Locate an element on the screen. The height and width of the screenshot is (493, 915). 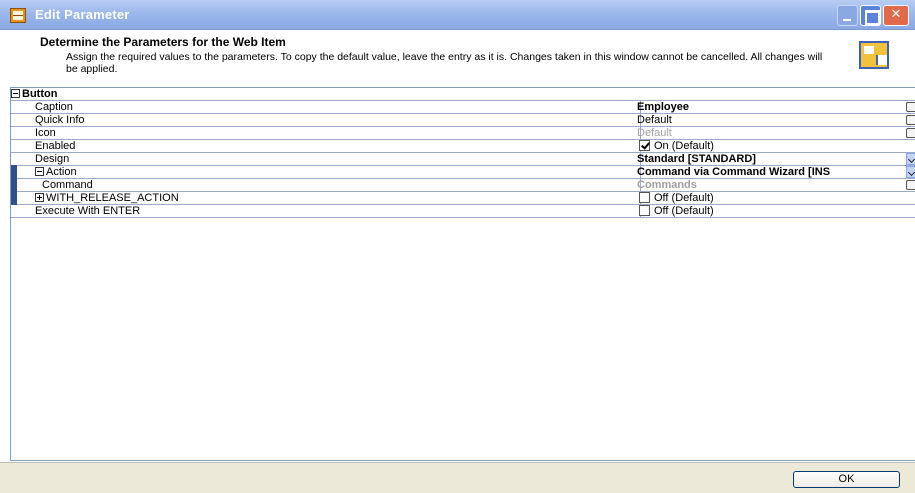
param-row-enabled: Enabled On (Default) is located at coordinates (463, 146).